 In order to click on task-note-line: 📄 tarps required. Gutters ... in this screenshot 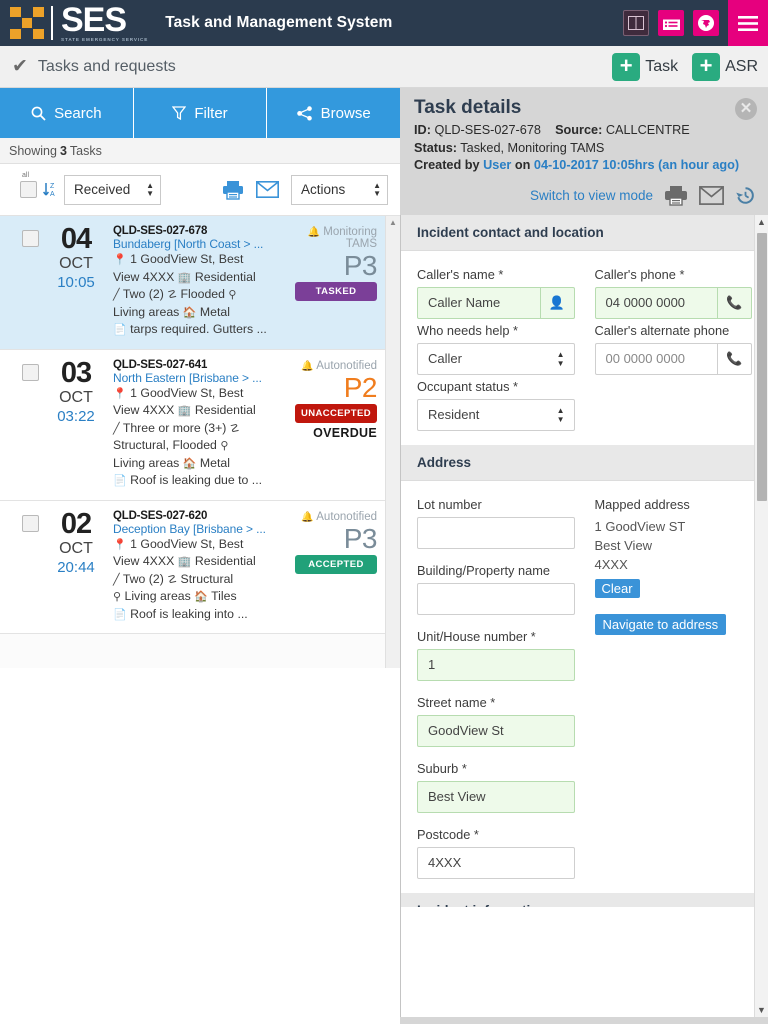, I will do `click(195, 330)`.